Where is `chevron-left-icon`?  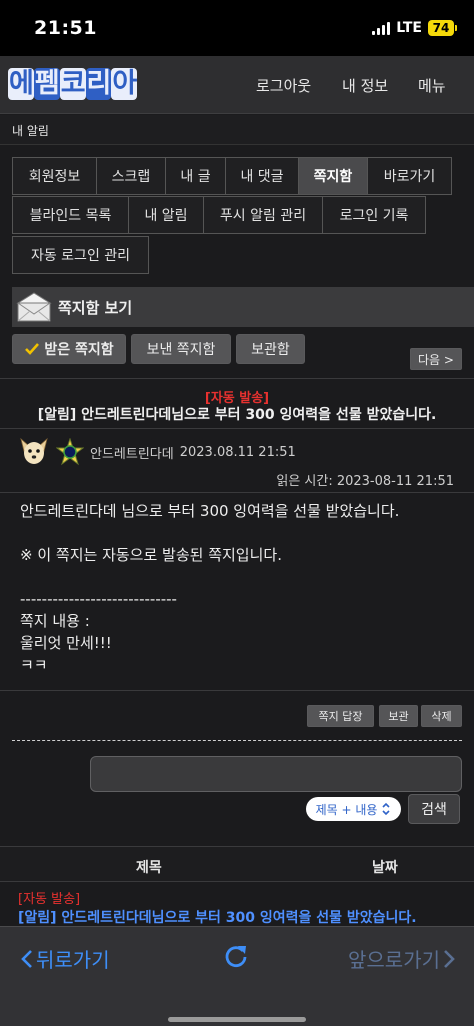 chevron-left-icon is located at coordinates (26, 958).